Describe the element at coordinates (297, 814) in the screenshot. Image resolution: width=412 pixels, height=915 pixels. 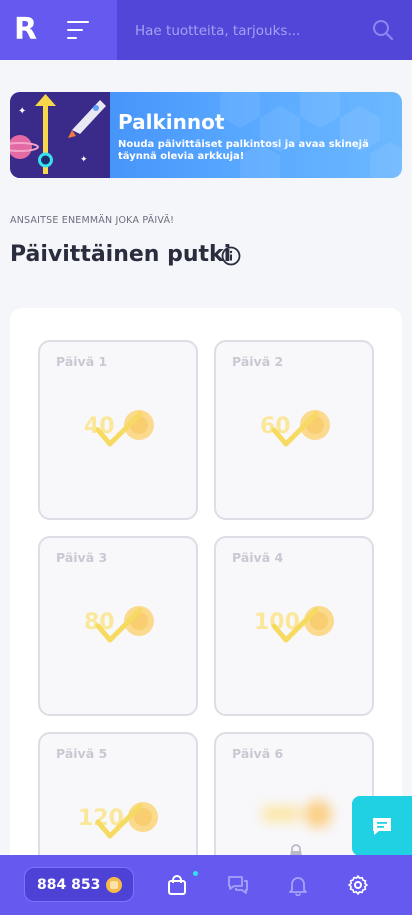
I see `hidden-reward` at that location.